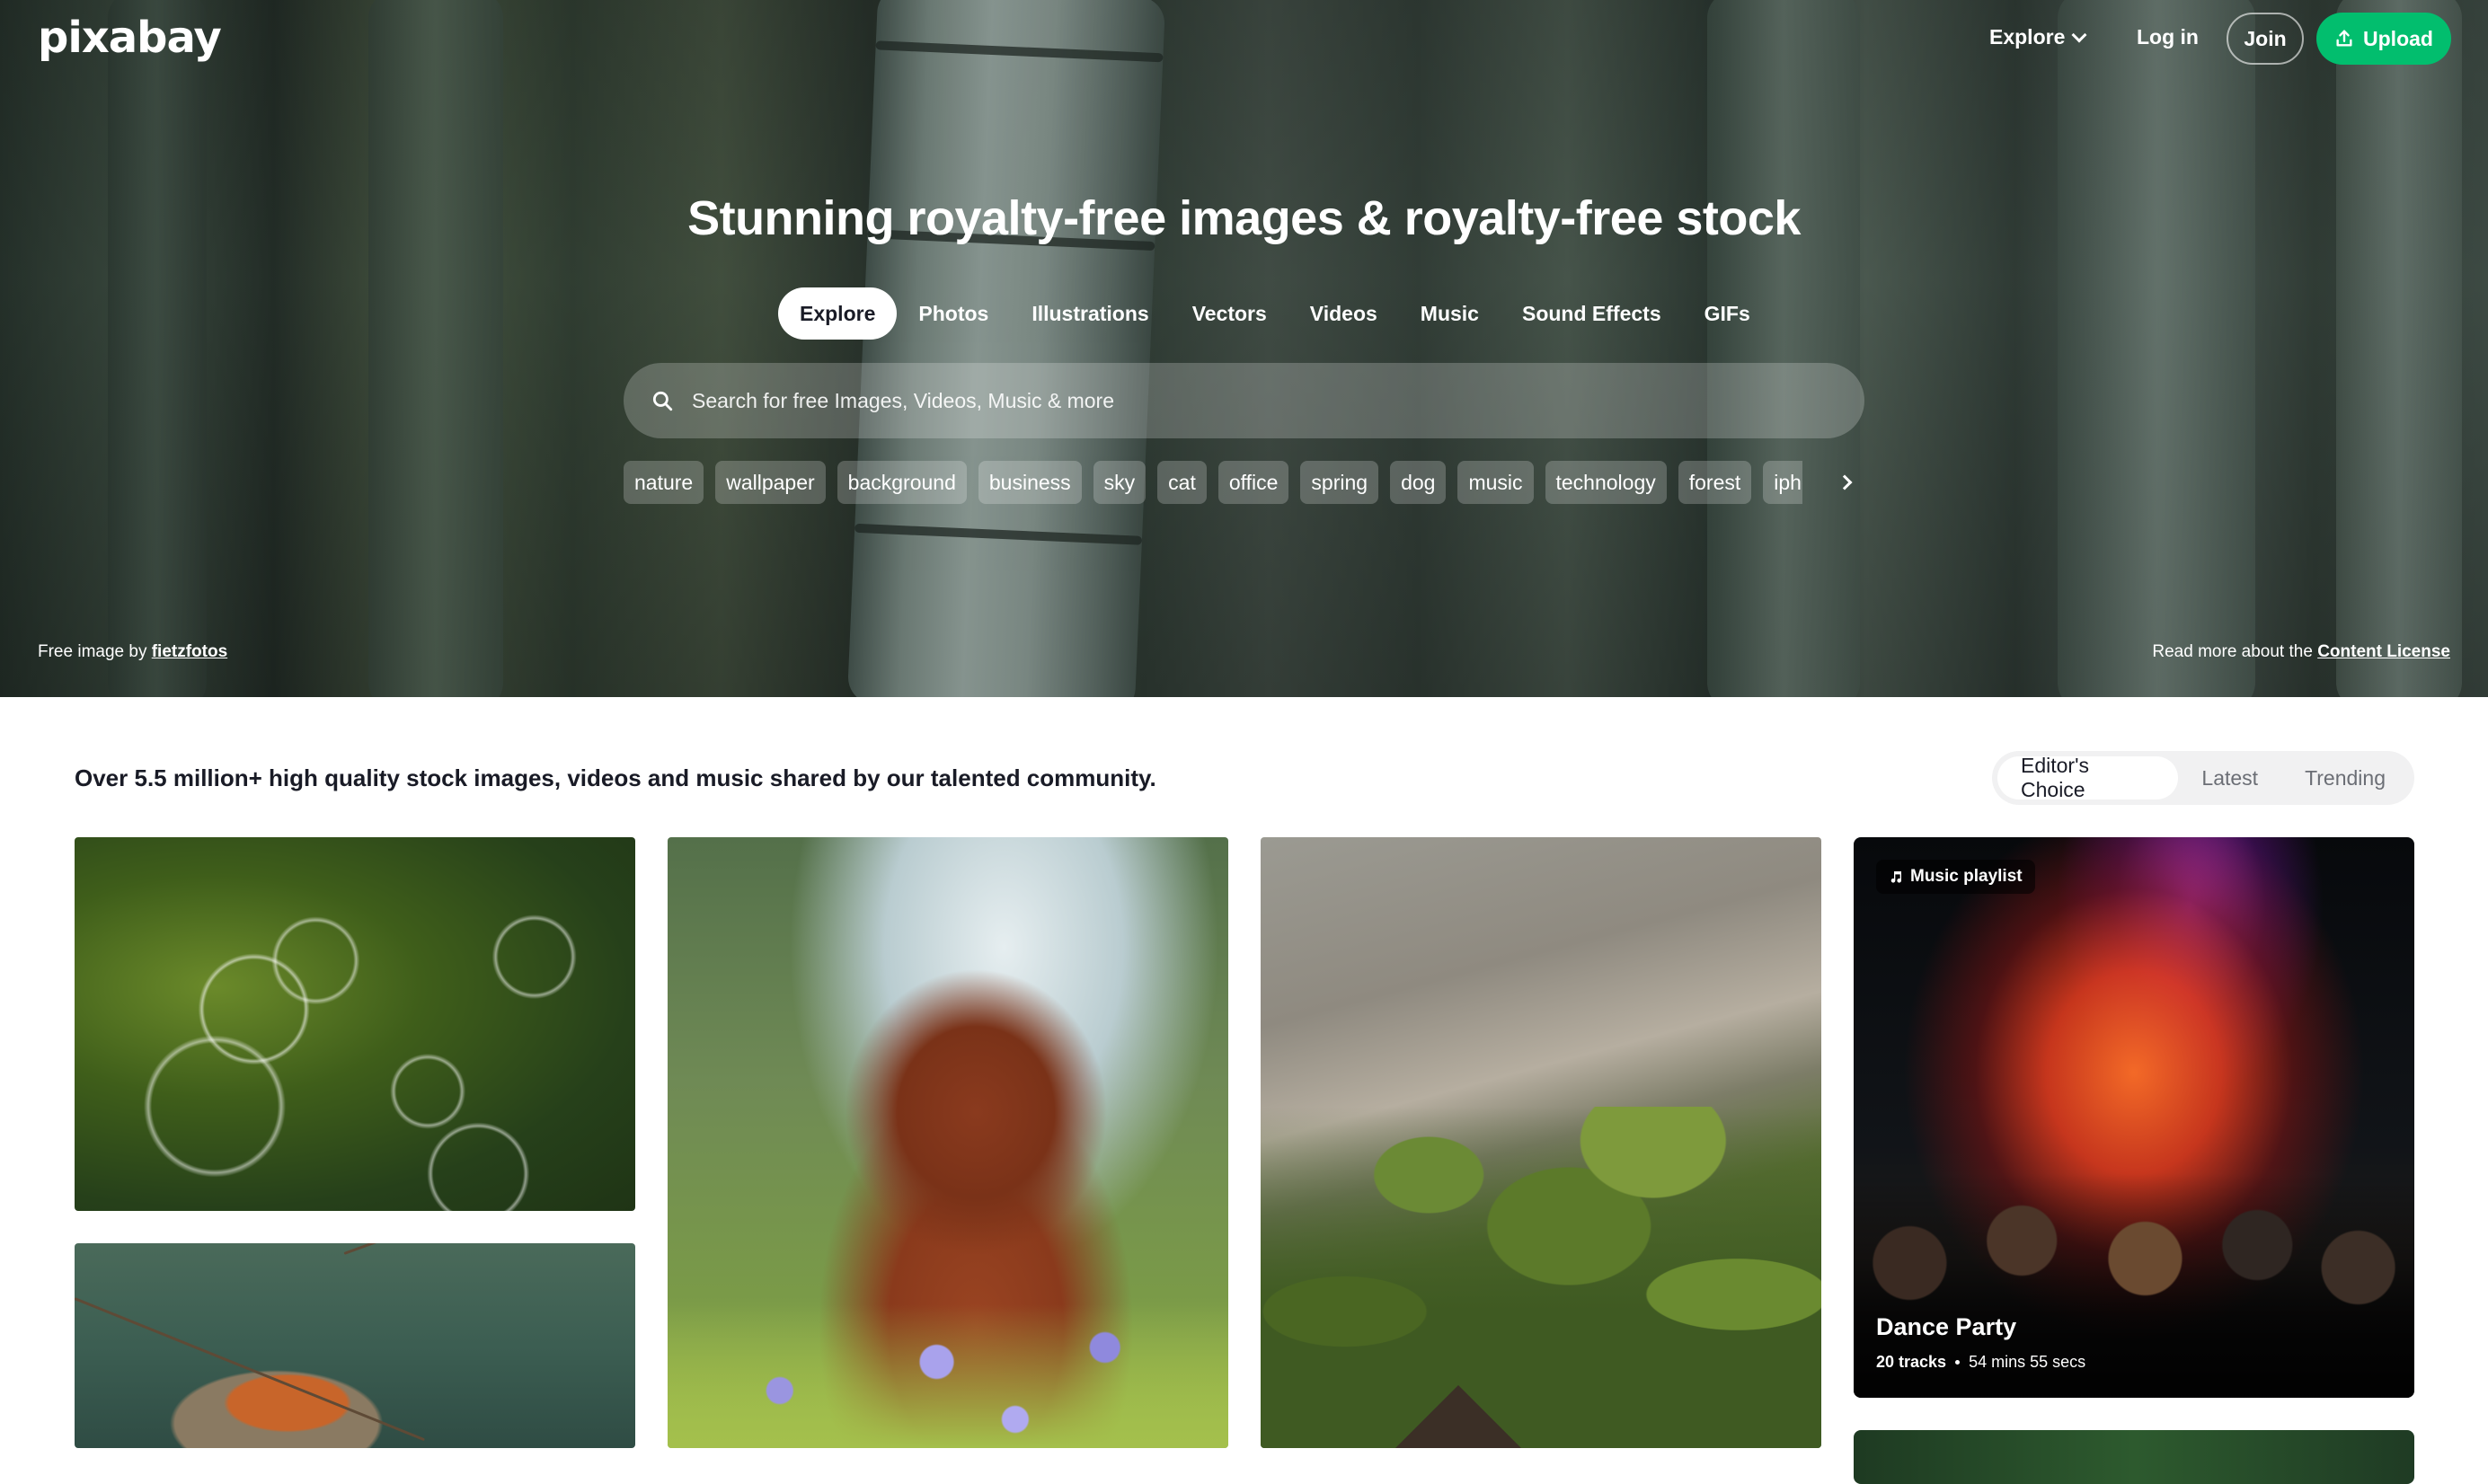  What do you see at coordinates (664, 482) in the screenshot?
I see `tag-chip: nature` at bounding box center [664, 482].